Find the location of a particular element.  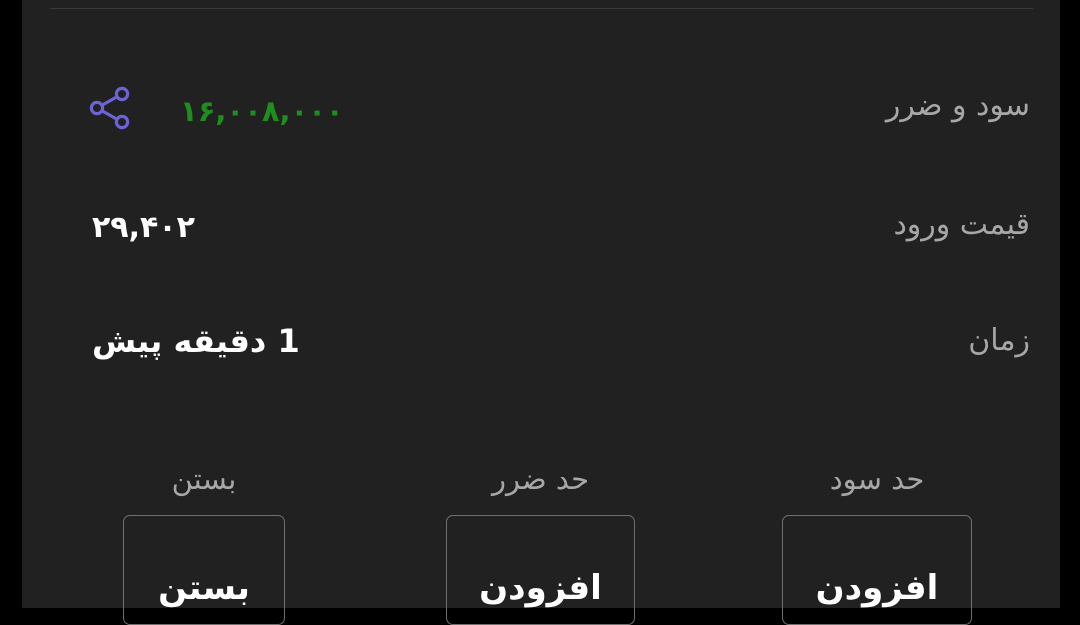

share-icon is located at coordinates (110, 108).